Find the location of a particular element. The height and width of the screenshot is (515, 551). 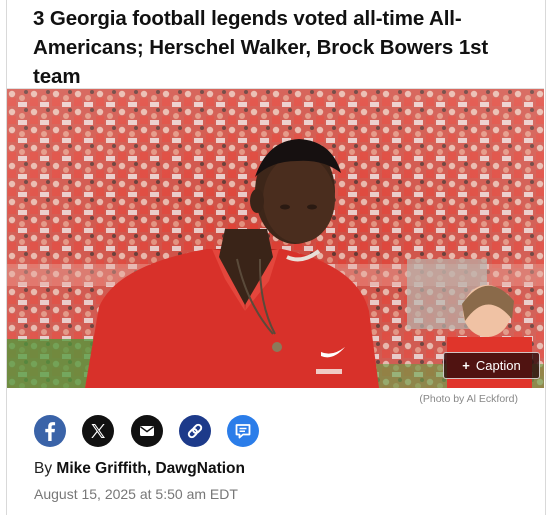

facebook-share-button is located at coordinates (50, 431).